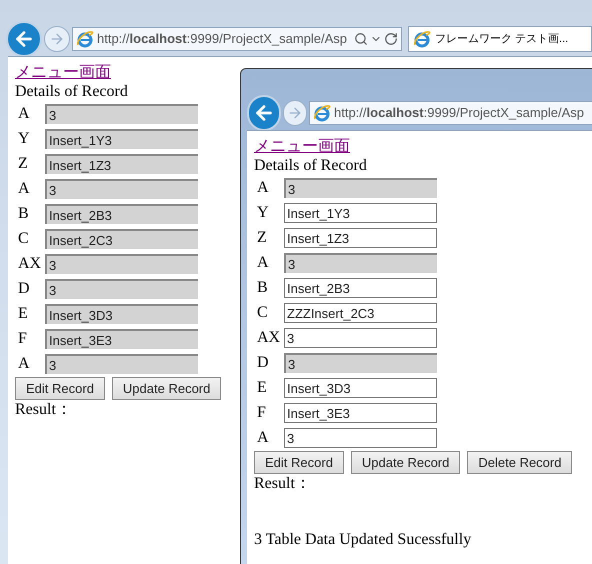 Image resolution: width=592 pixels, height=564 pixels. What do you see at coordinates (360, 388) in the screenshot?
I see `text-field: Insert_3D3` at bounding box center [360, 388].